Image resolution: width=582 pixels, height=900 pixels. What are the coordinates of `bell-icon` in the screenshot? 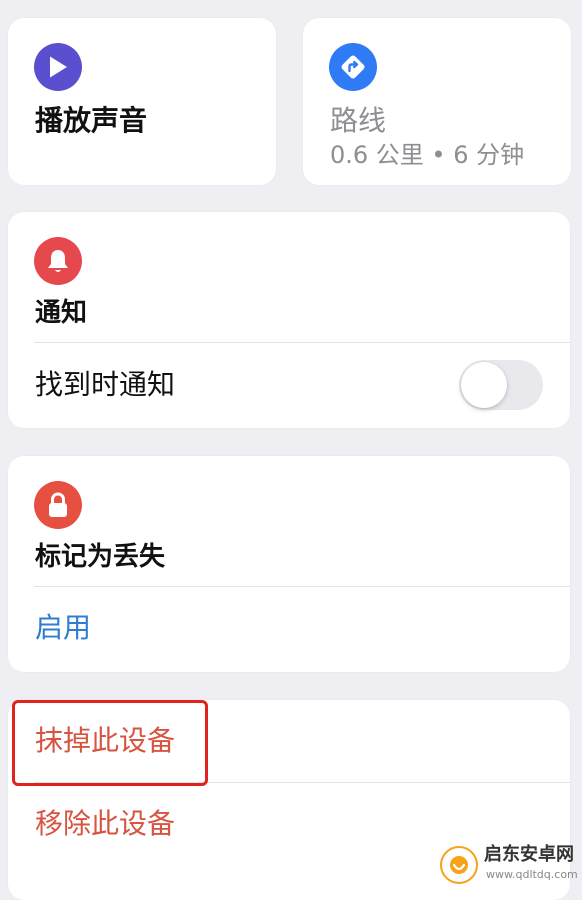 It's located at (58, 261).